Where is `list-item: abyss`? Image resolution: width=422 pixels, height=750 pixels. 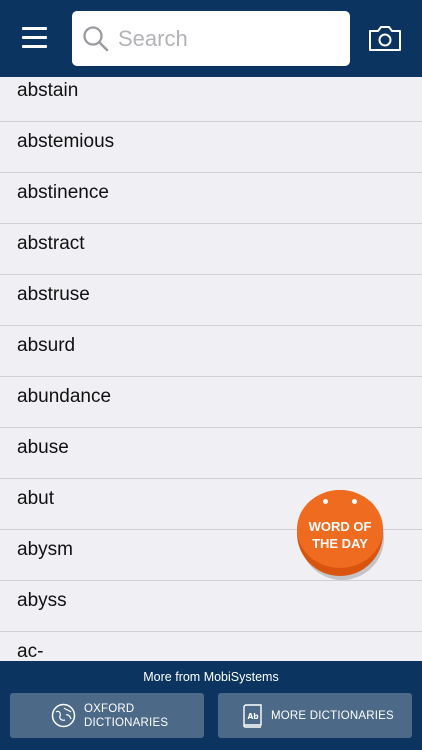 list-item: abyss is located at coordinates (211, 606).